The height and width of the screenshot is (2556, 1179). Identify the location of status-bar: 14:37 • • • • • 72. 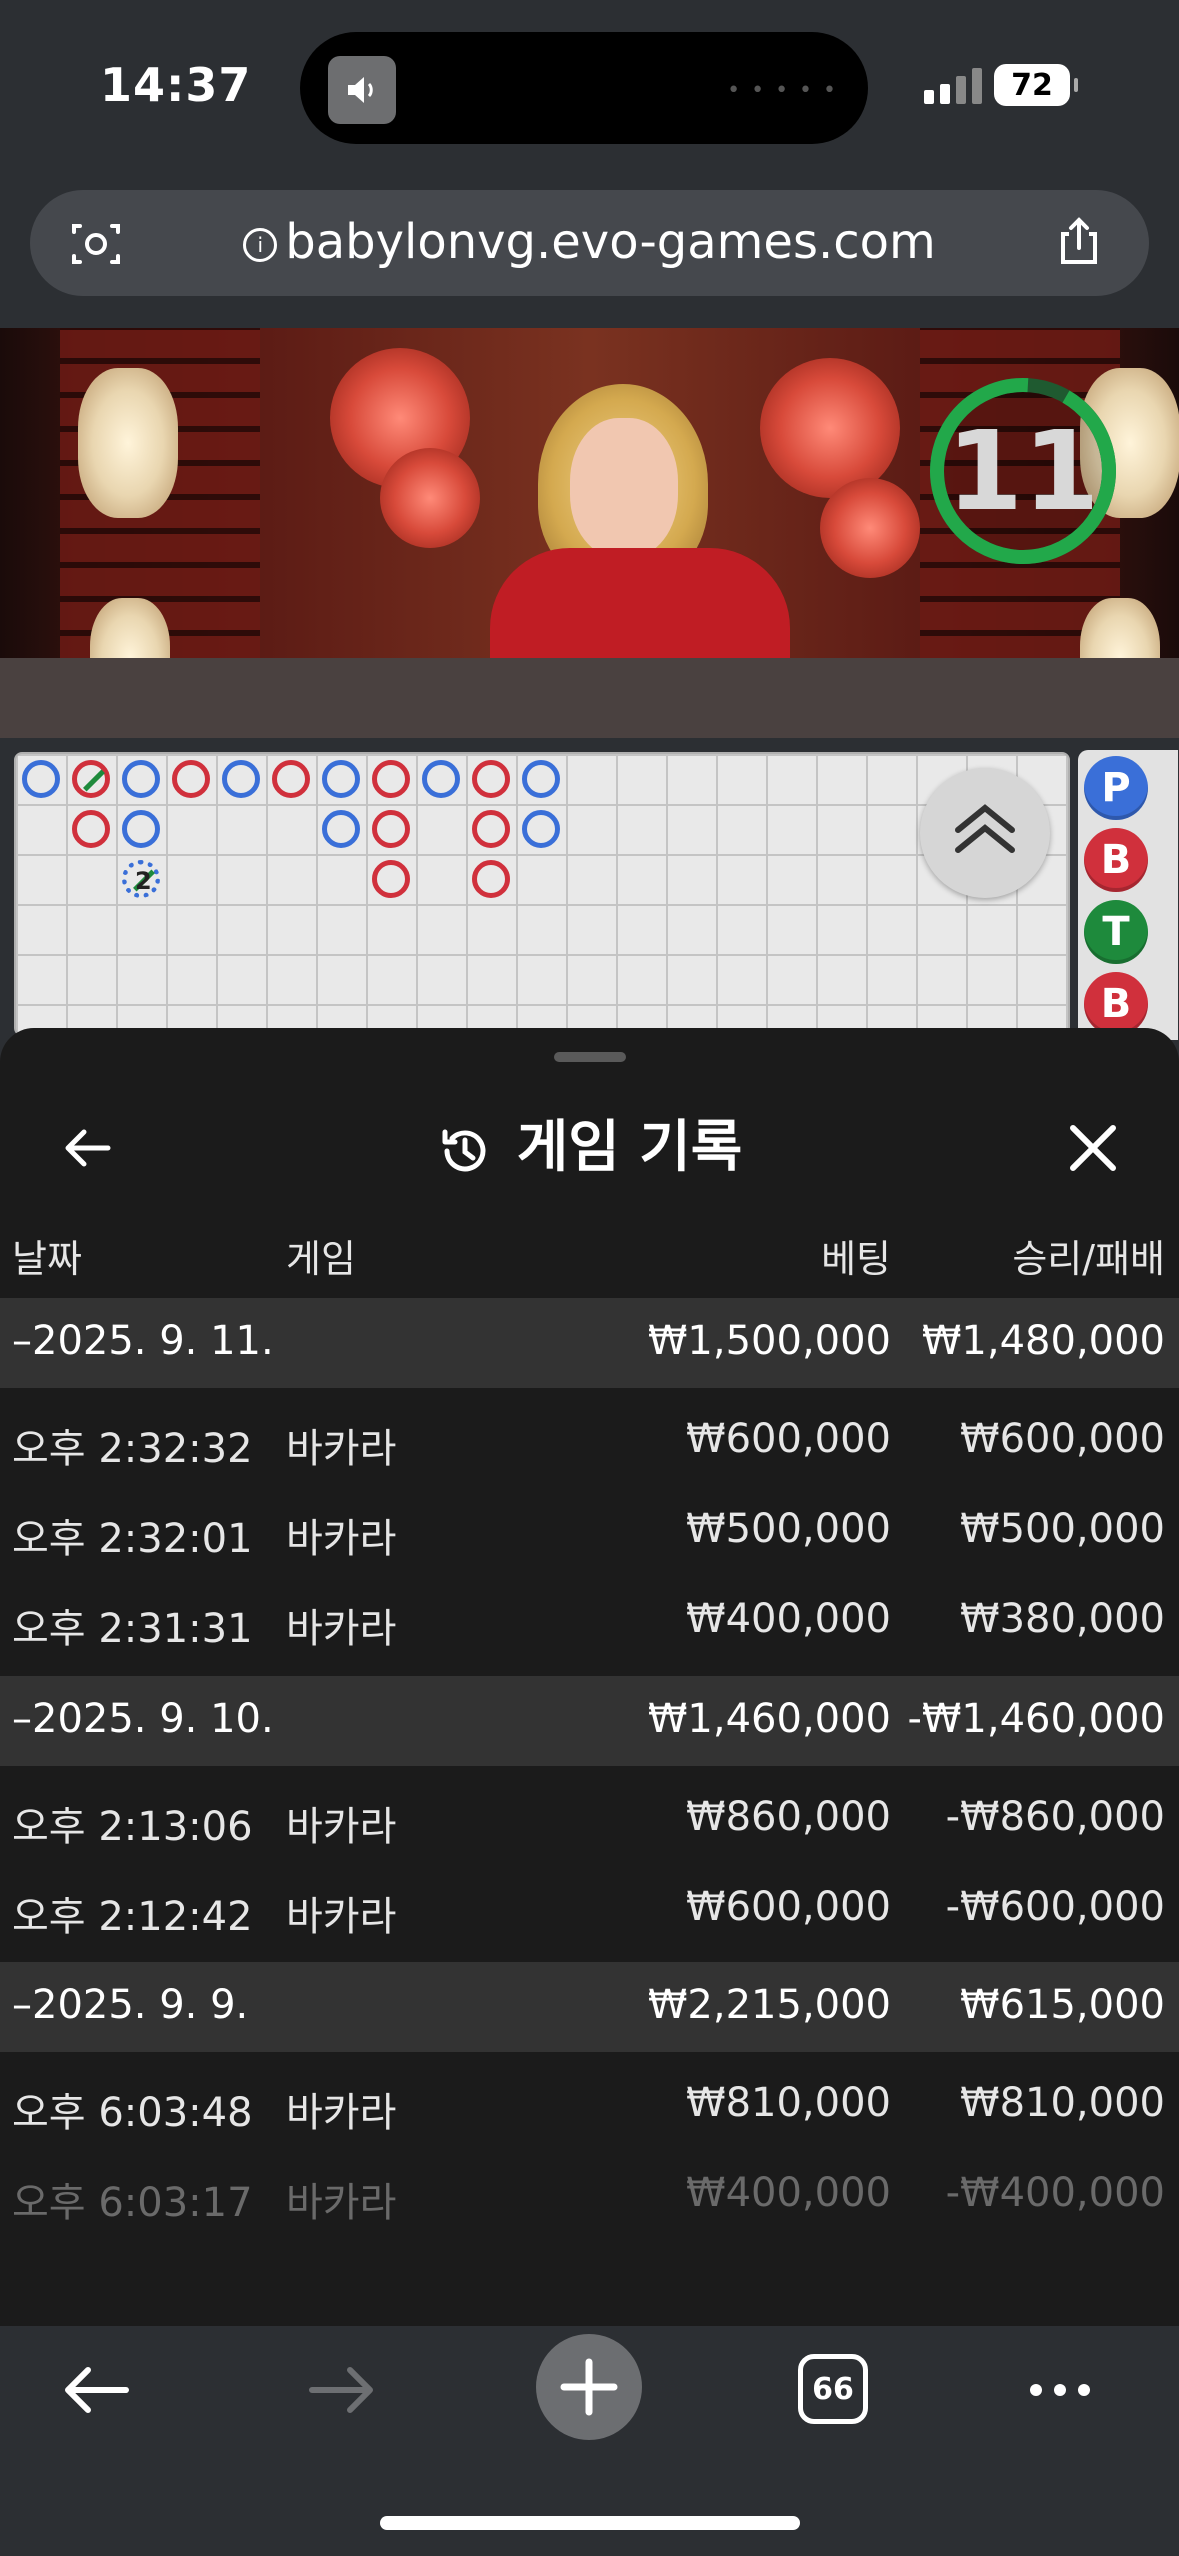
(589, 85).